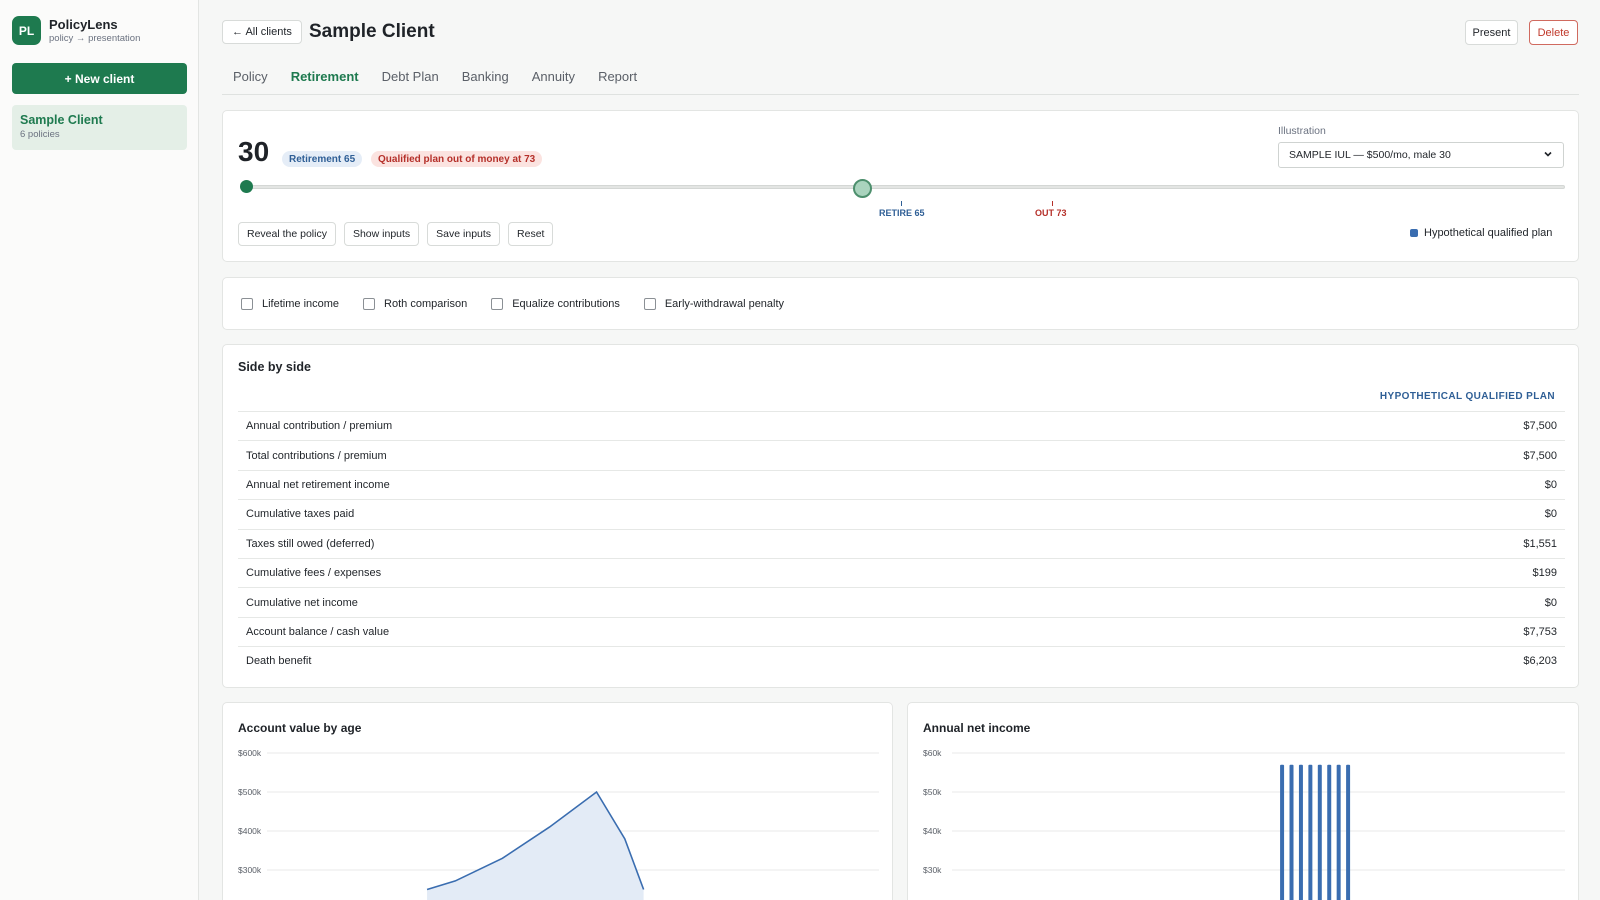 This screenshot has height=900, width=1600. I want to click on row-label: Cumulative fees / expenses, so click(314, 573).